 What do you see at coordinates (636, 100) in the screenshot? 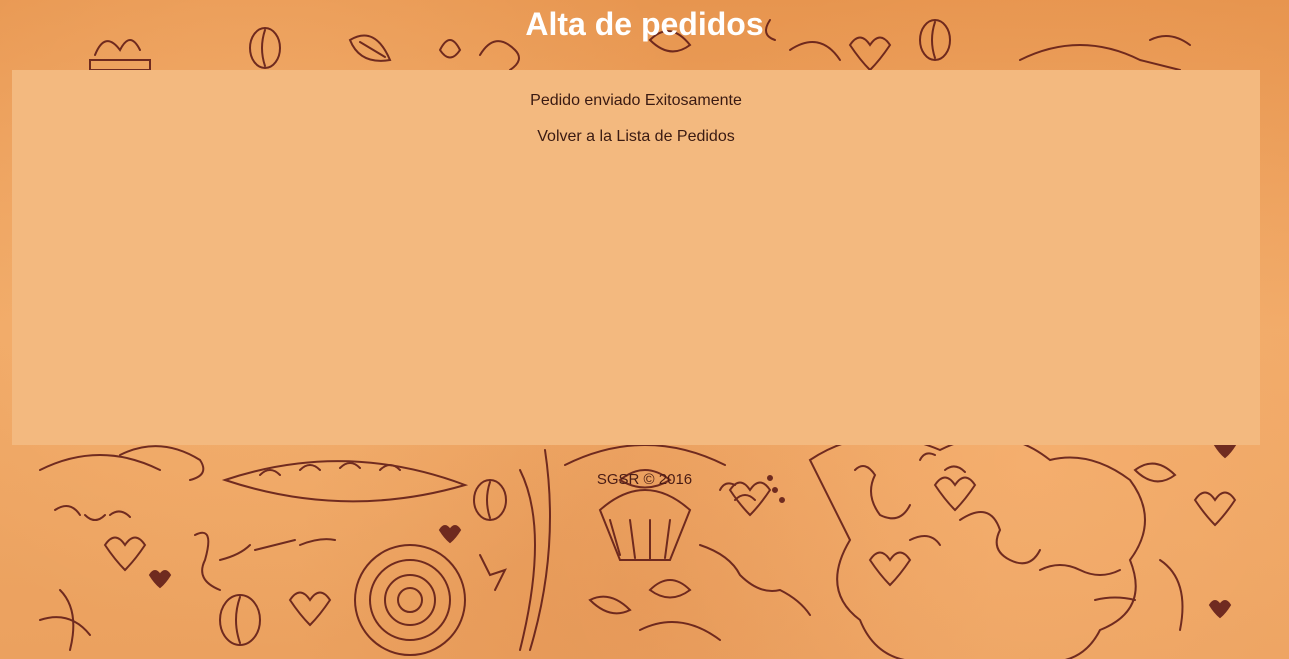
I see `success-message: Pedido enviado Exitosamente` at bounding box center [636, 100].